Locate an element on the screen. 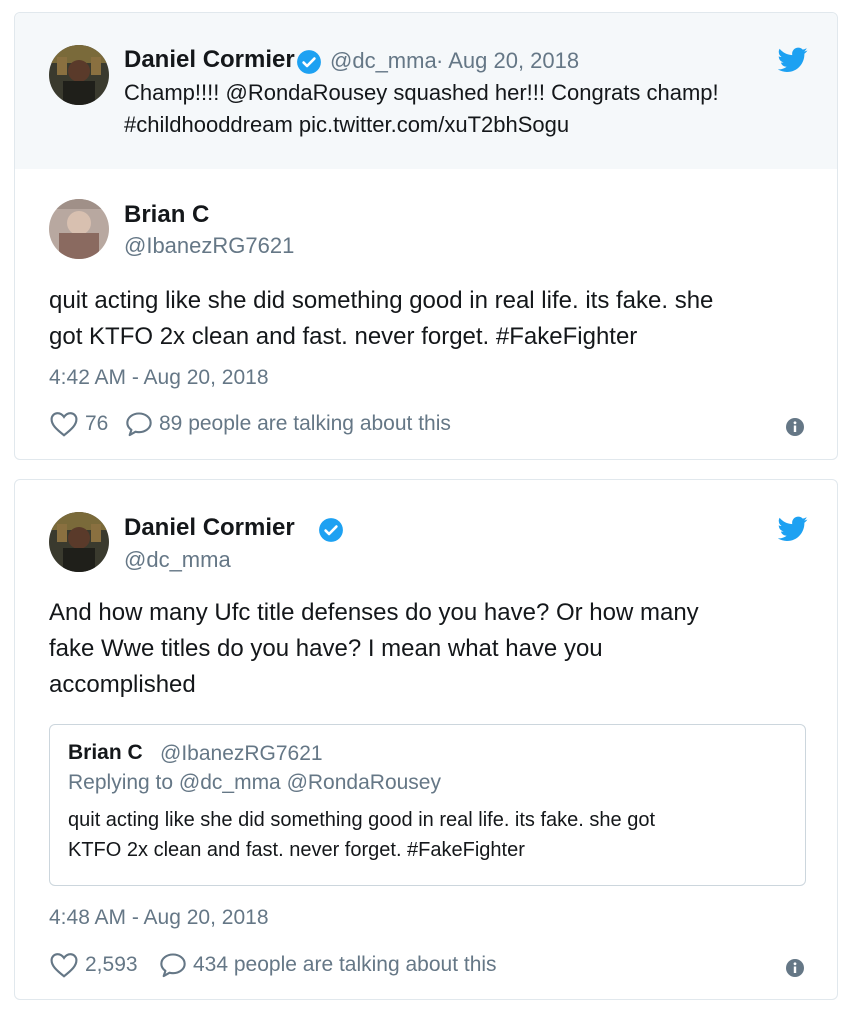 The height and width of the screenshot is (1024, 849). reply-button: 89 people are talking about this is located at coordinates (288, 424).